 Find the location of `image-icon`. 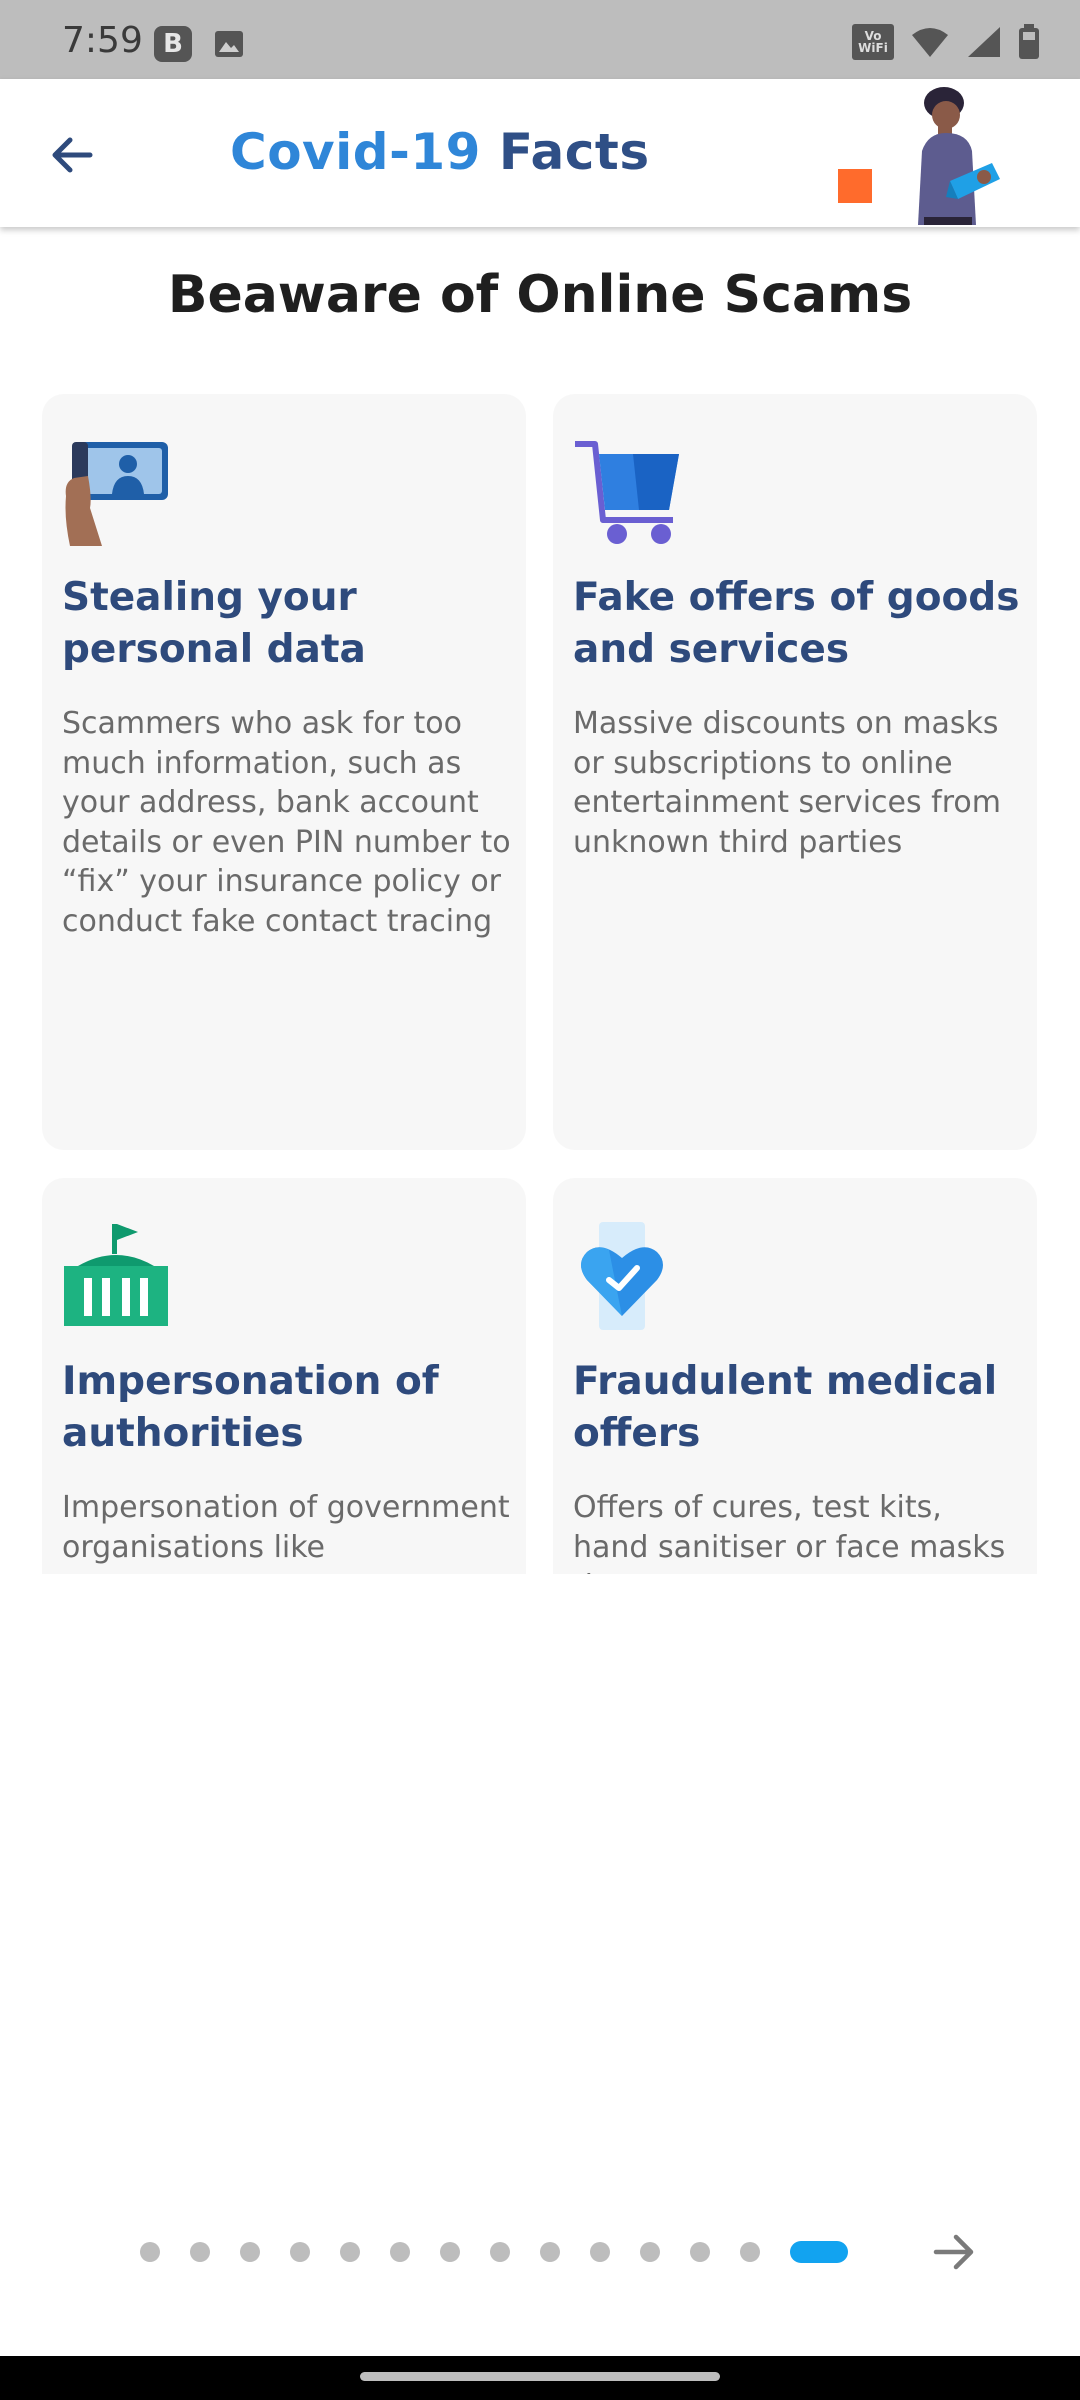

image-icon is located at coordinates (229, 44).